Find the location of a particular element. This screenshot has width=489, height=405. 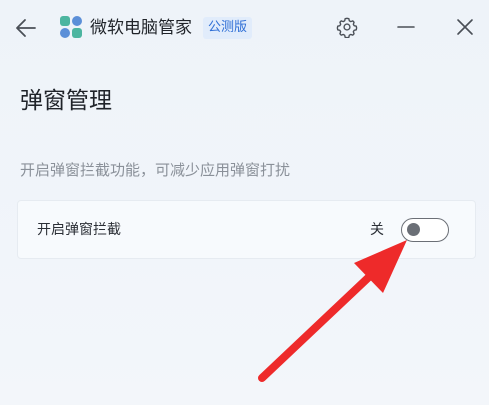

settings-button is located at coordinates (347, 27).